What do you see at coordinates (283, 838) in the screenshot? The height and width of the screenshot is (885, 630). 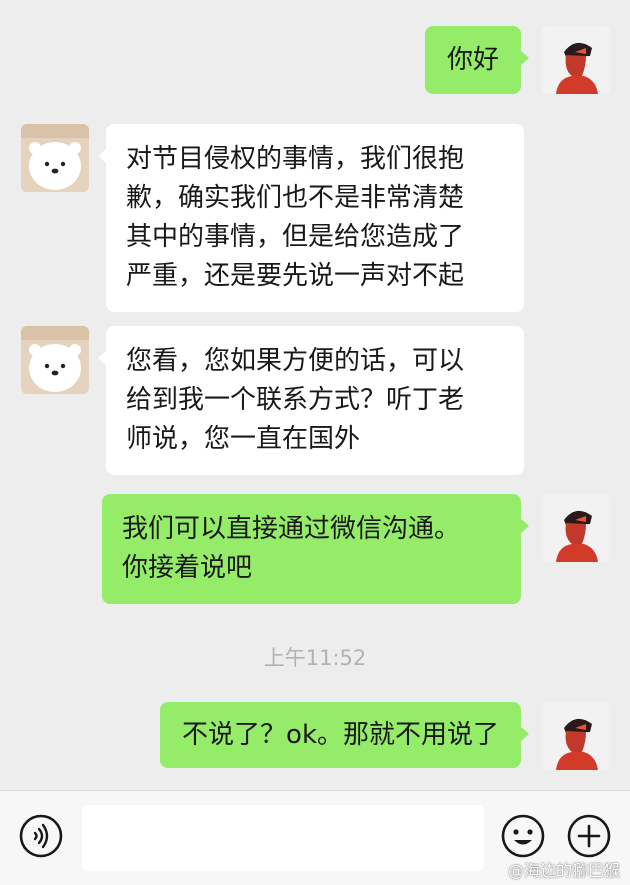 I see `message-input` at bounding box center [283, 838].